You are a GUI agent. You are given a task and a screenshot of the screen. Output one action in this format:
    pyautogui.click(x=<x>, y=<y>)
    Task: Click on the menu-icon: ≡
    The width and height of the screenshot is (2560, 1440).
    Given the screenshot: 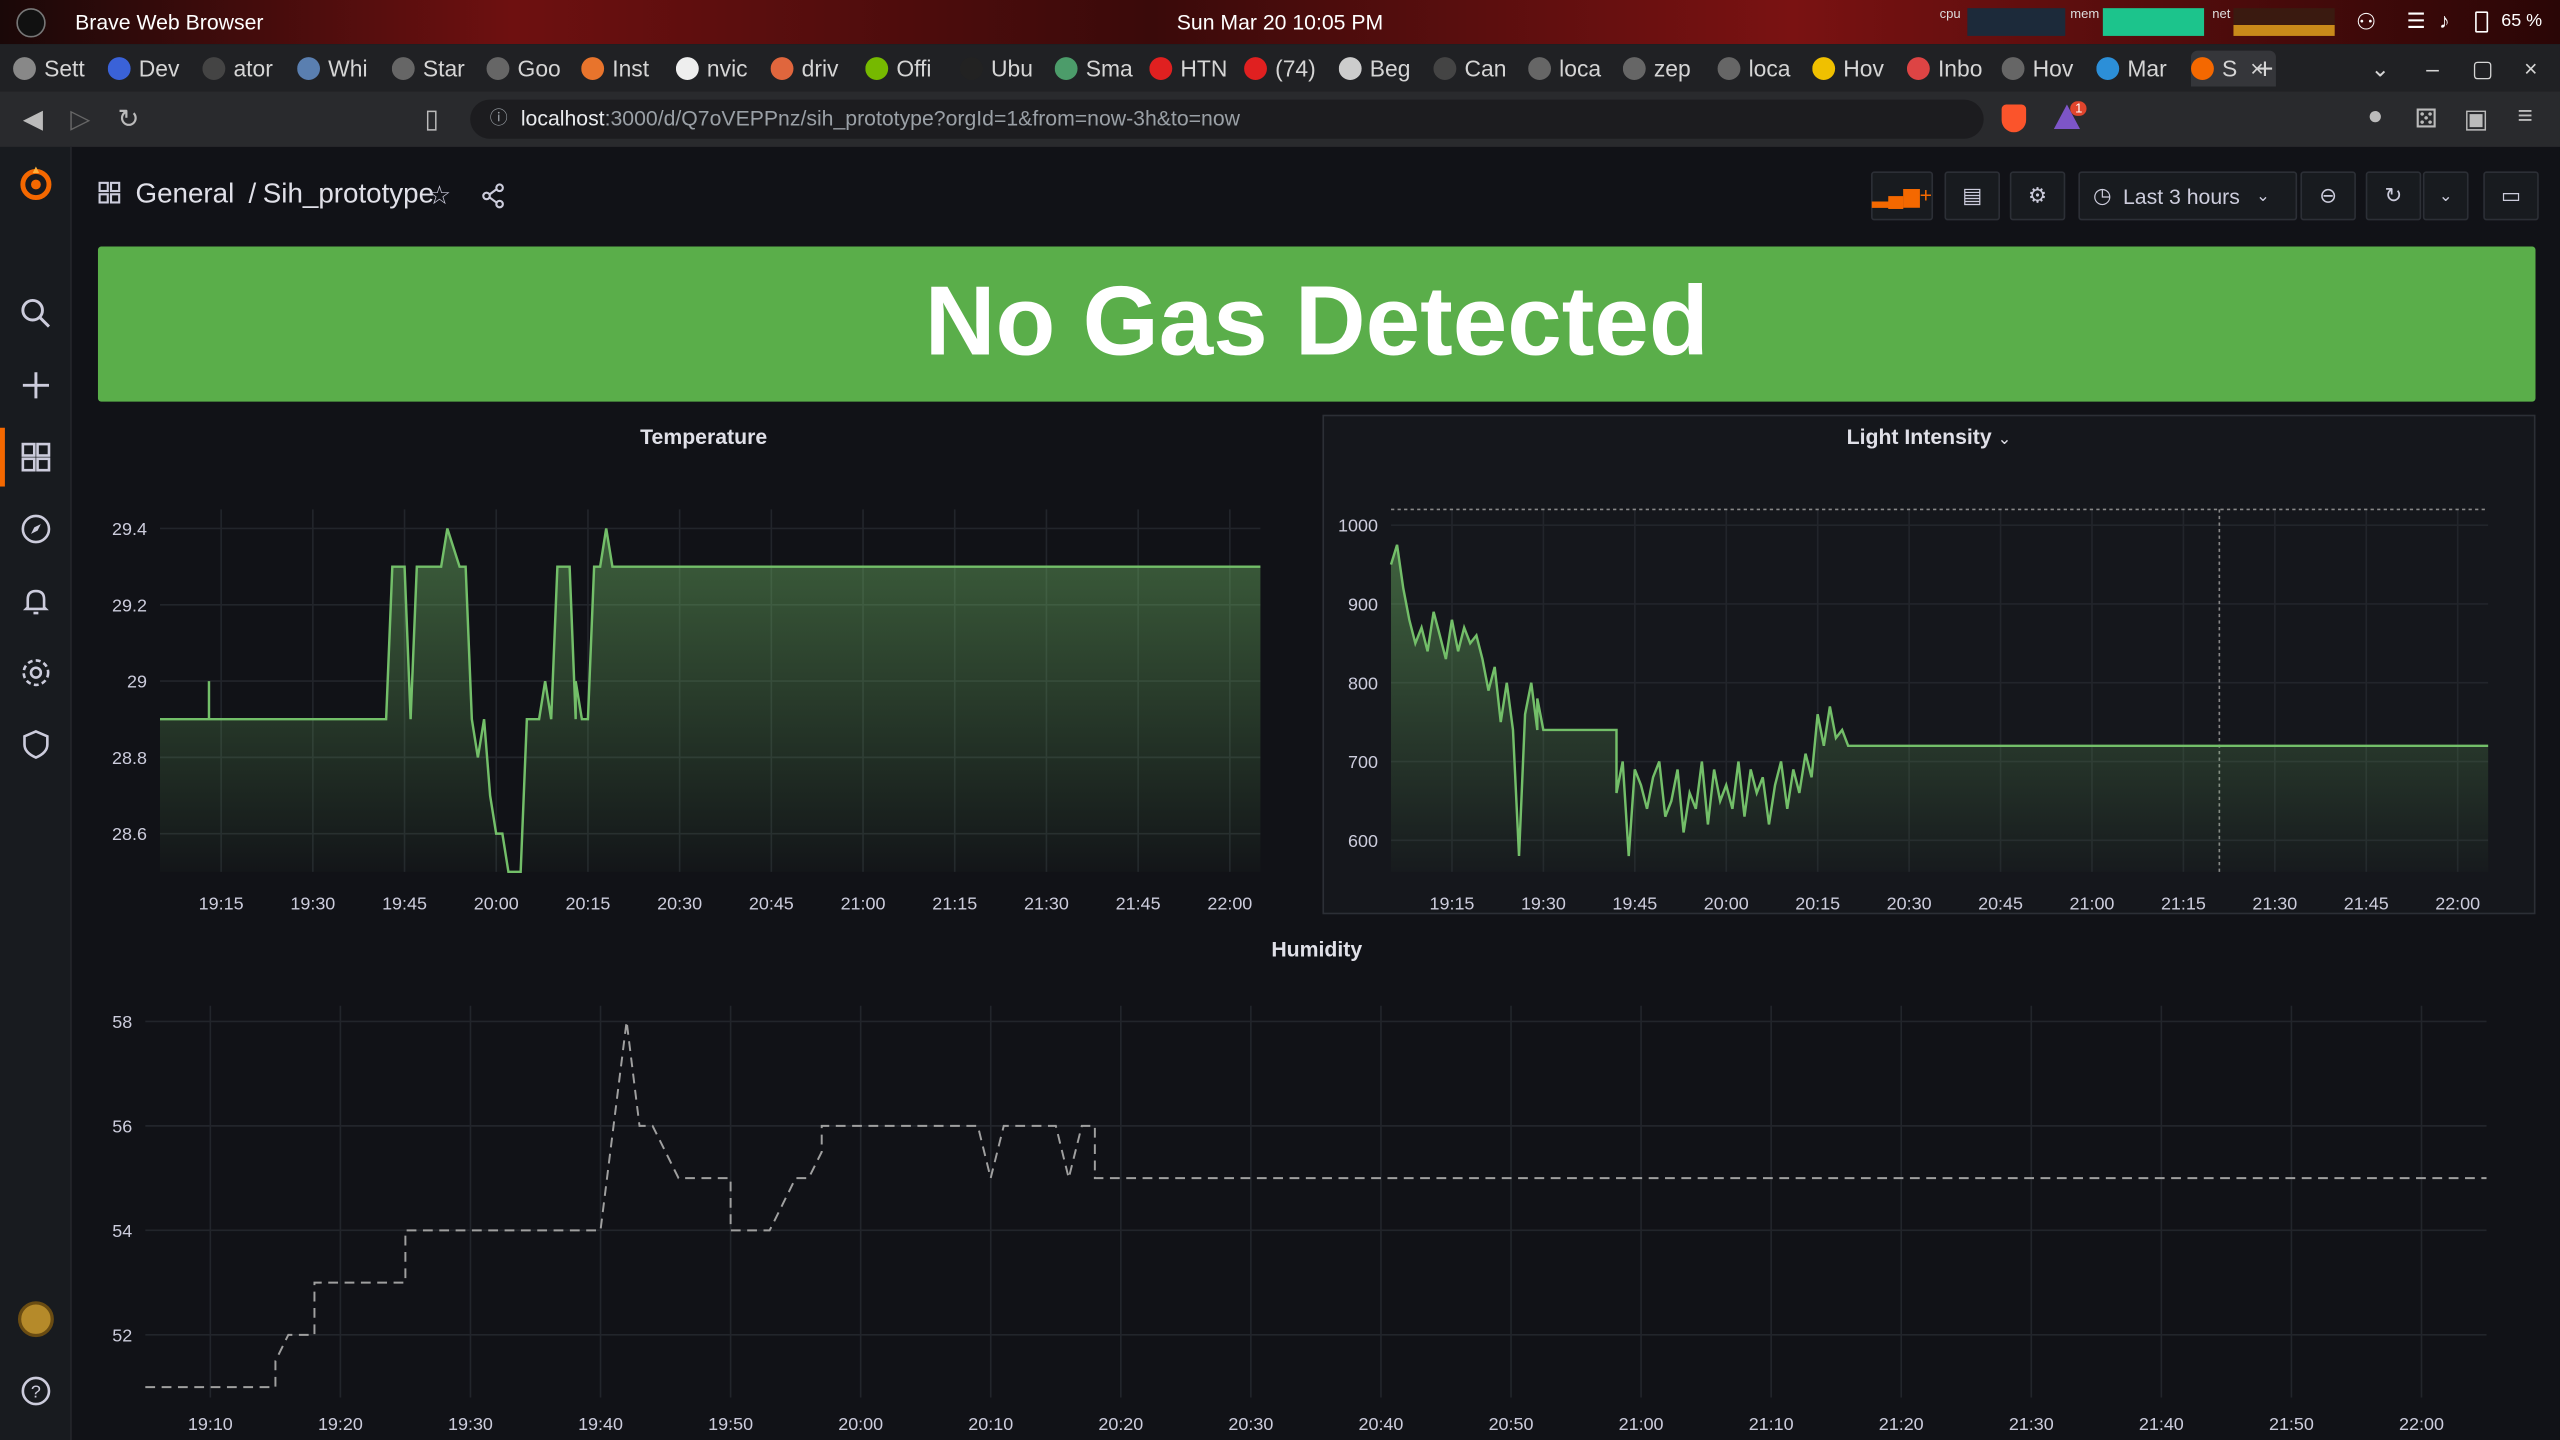 What is the action you would take?
    pyautogui.click(x=2525, y=117)
    